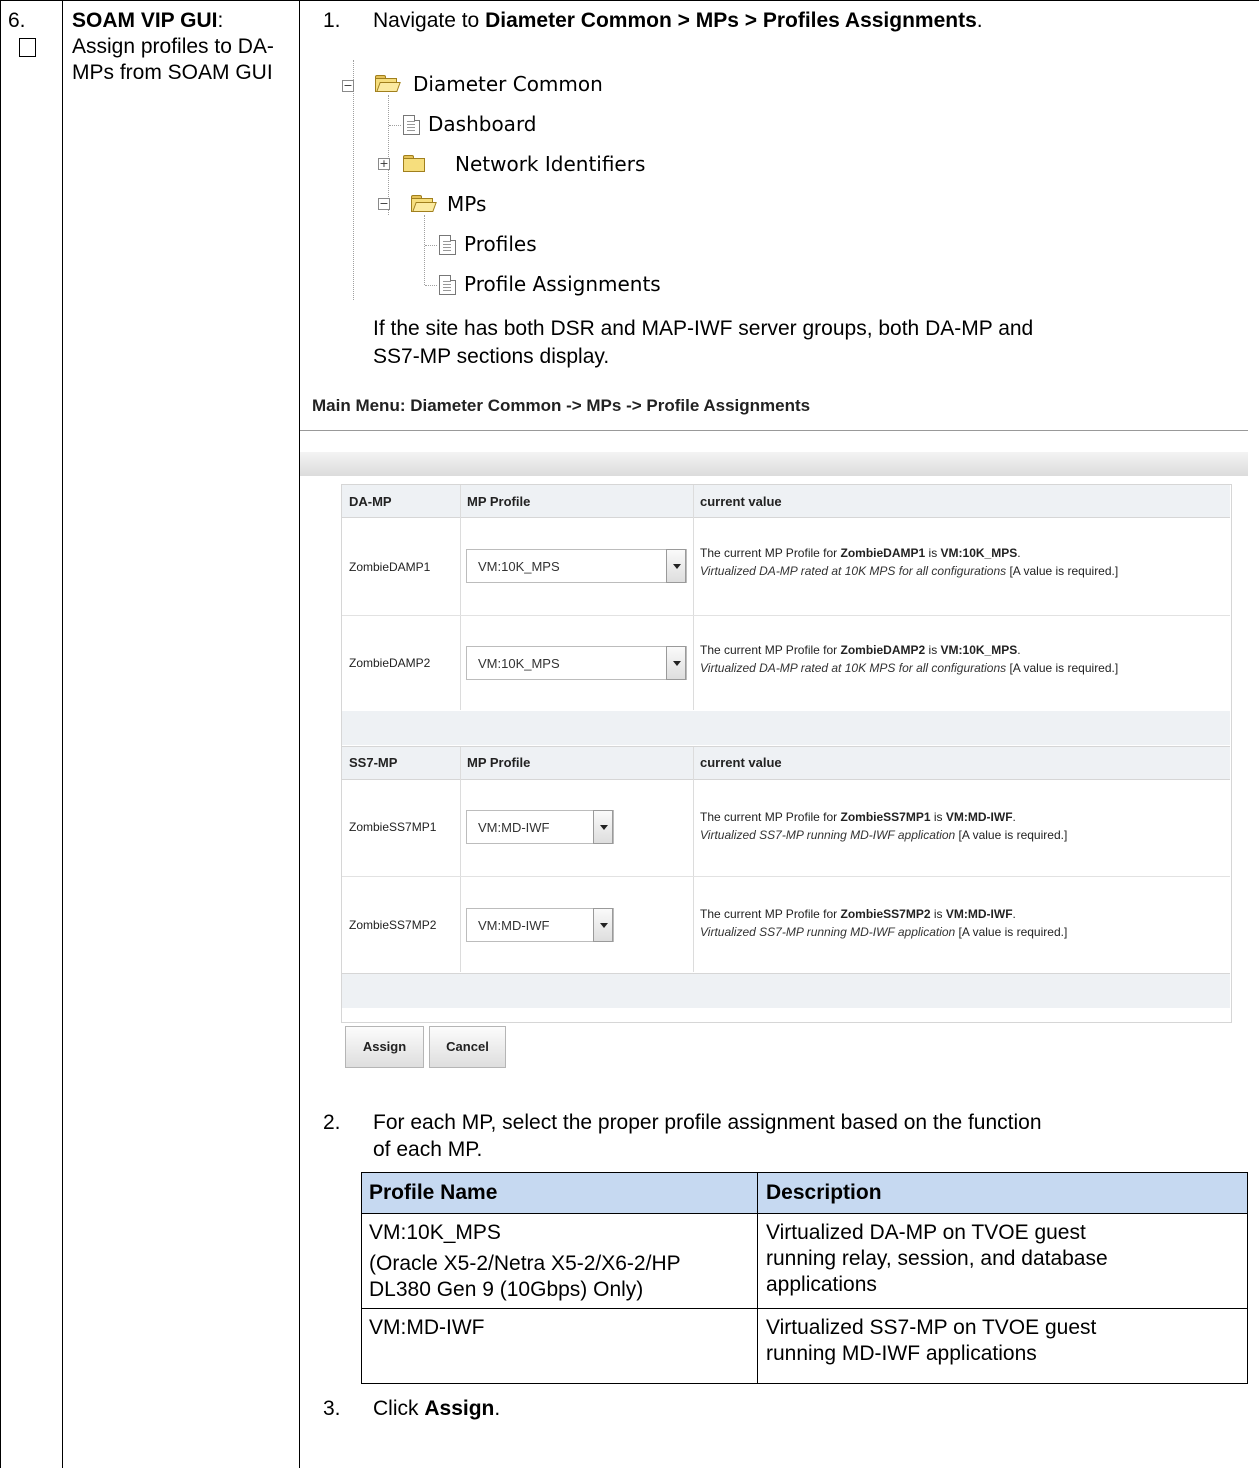 The image size is (1259, 1468). What do you see at coordinates (482, 124) in the screenshot?
I see `tree-item-dashboard: Dashboard` at bounding box center [482, 124].